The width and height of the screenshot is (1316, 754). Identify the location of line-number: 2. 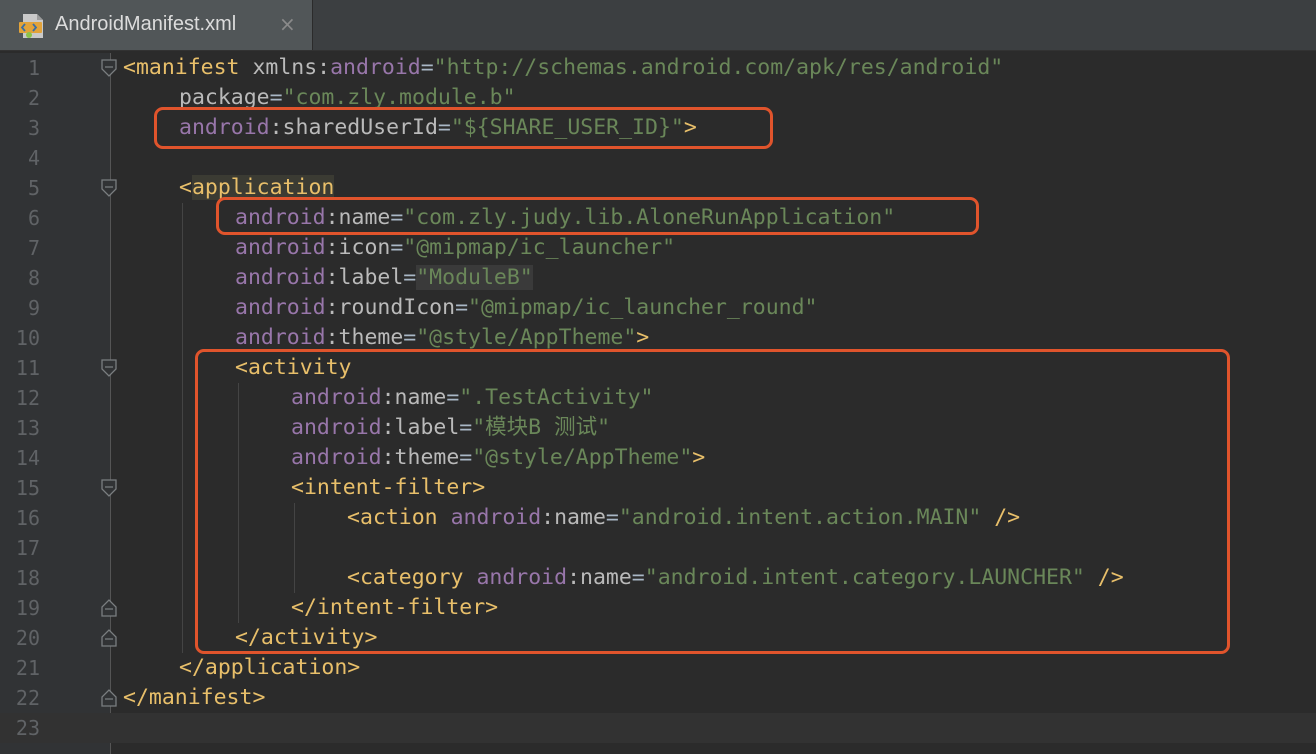
(33, 98).